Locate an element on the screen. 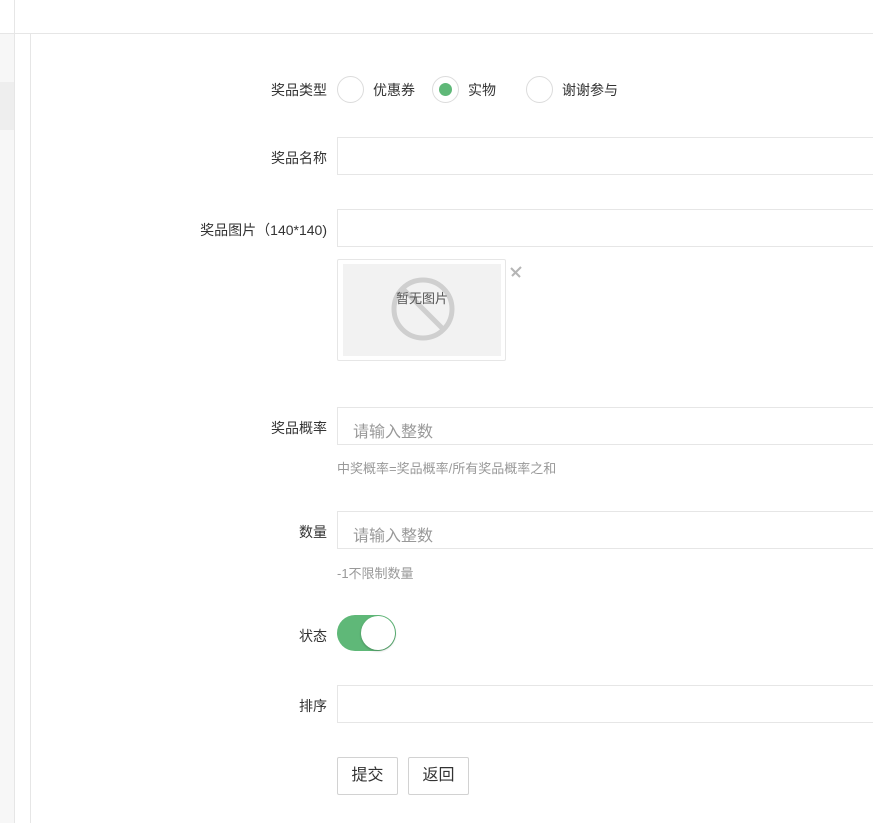  prize-image-label: 奖品图片（140*140) is located at coordinates (263, 230).